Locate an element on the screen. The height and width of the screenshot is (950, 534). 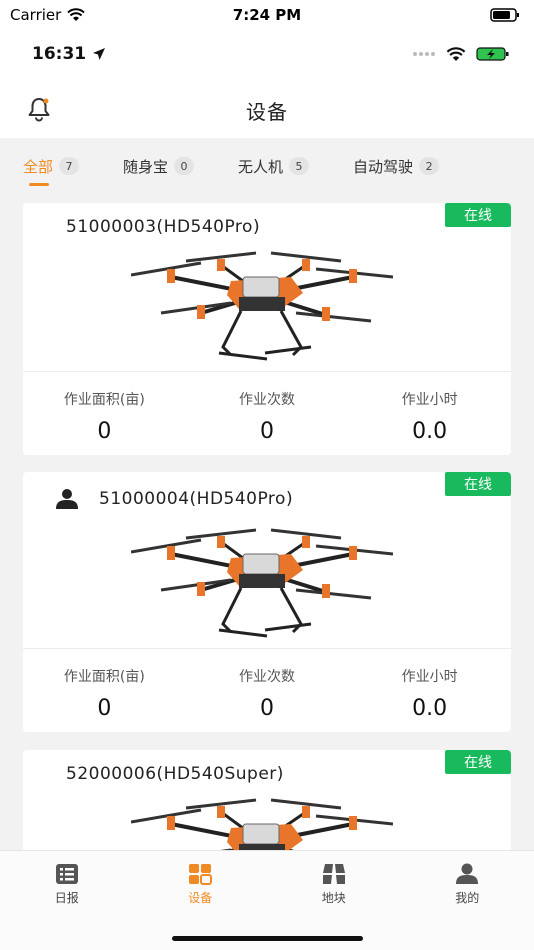
battery-icon is located at coordinates (504, 15).